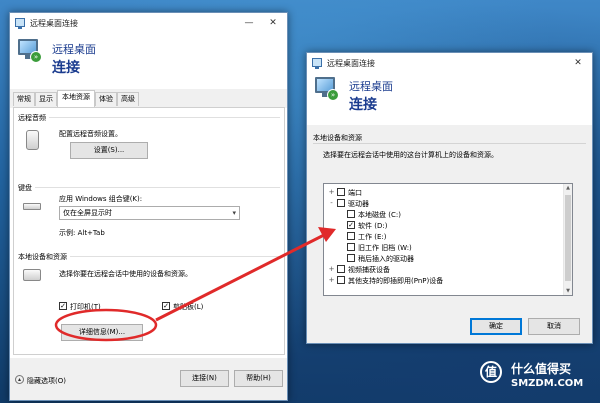  Describe the element at coordinates (351, 225) in the screenshot. I see `tree-item-checkbox: ✓` at that location.